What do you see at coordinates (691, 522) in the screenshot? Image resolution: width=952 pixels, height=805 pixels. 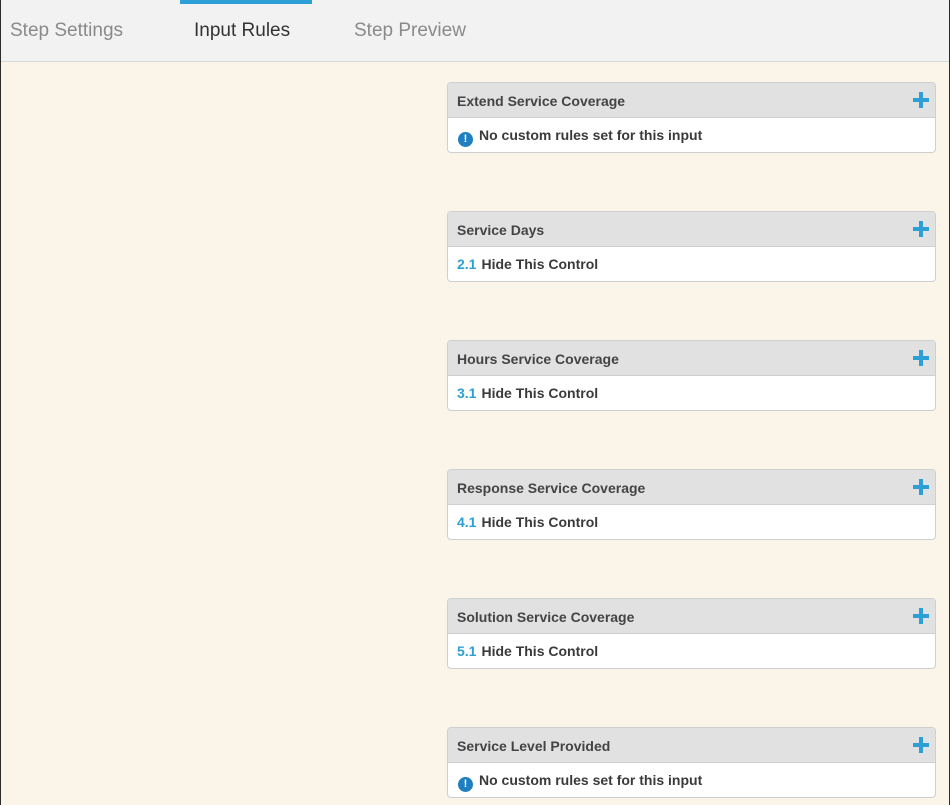 I see `panel-body: 4.1 Hide This Control` at bounding box center [691, 522].